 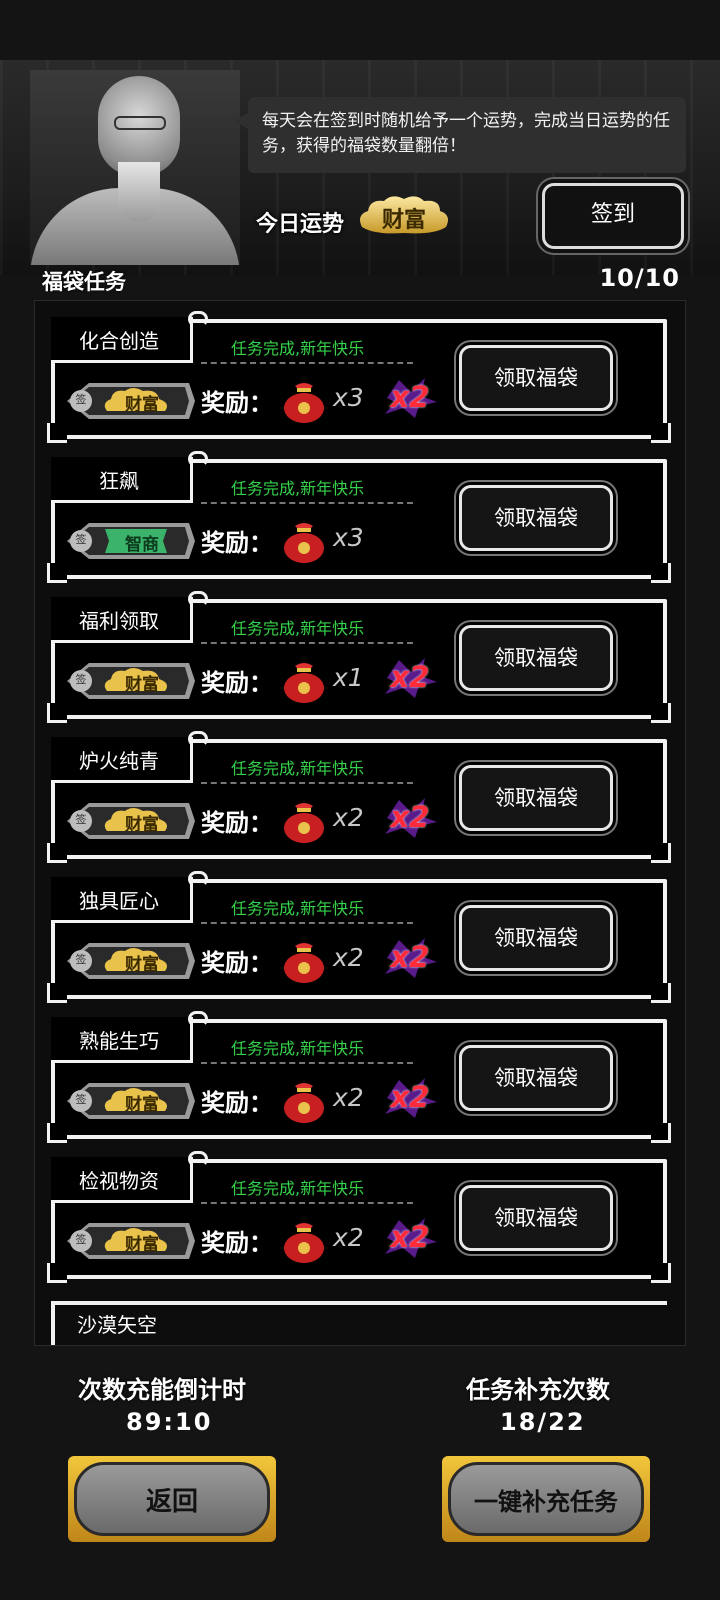 I want to click on fortune-tag: 签 智商, so click(x=131, y=541).